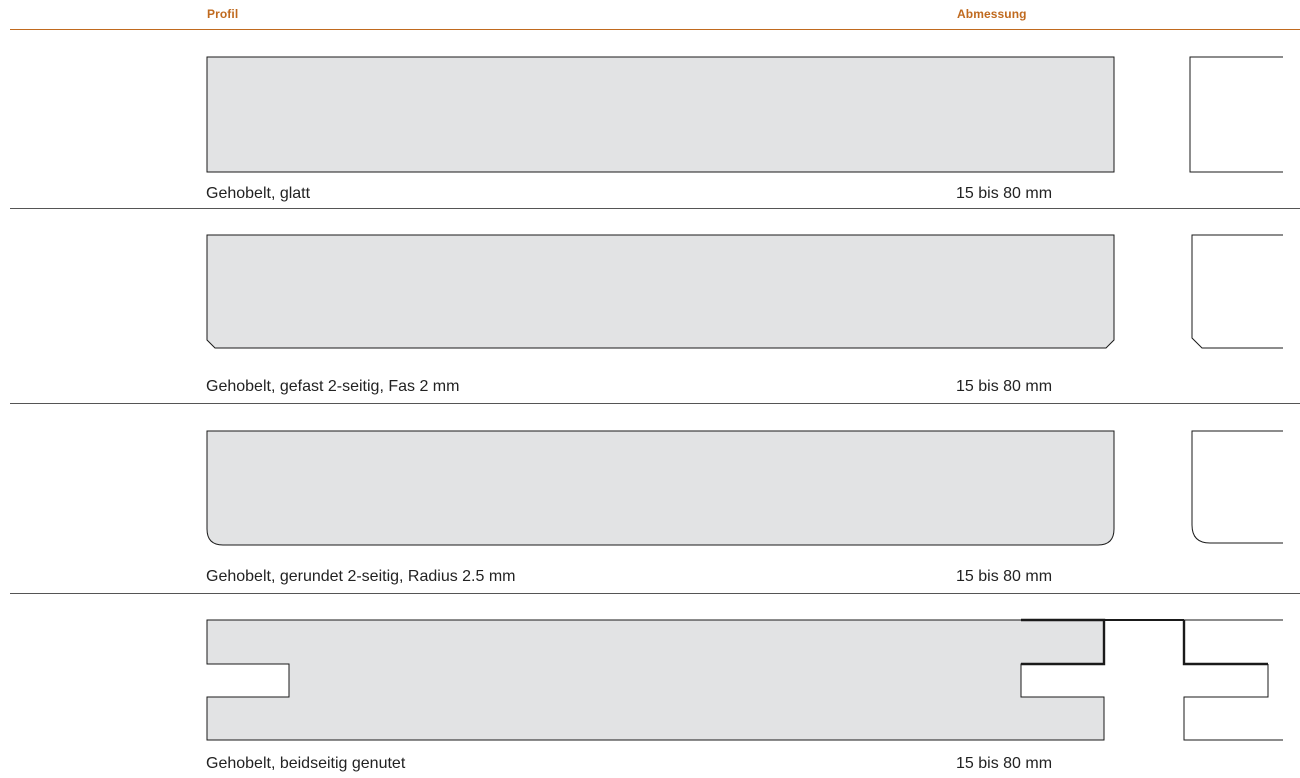 This screenshot has height=778, width=1300. What do you see at coordinates (744, 291) in the screenshot?
I see `profile-drawing-chamfer` at bounding box center [744, 291].